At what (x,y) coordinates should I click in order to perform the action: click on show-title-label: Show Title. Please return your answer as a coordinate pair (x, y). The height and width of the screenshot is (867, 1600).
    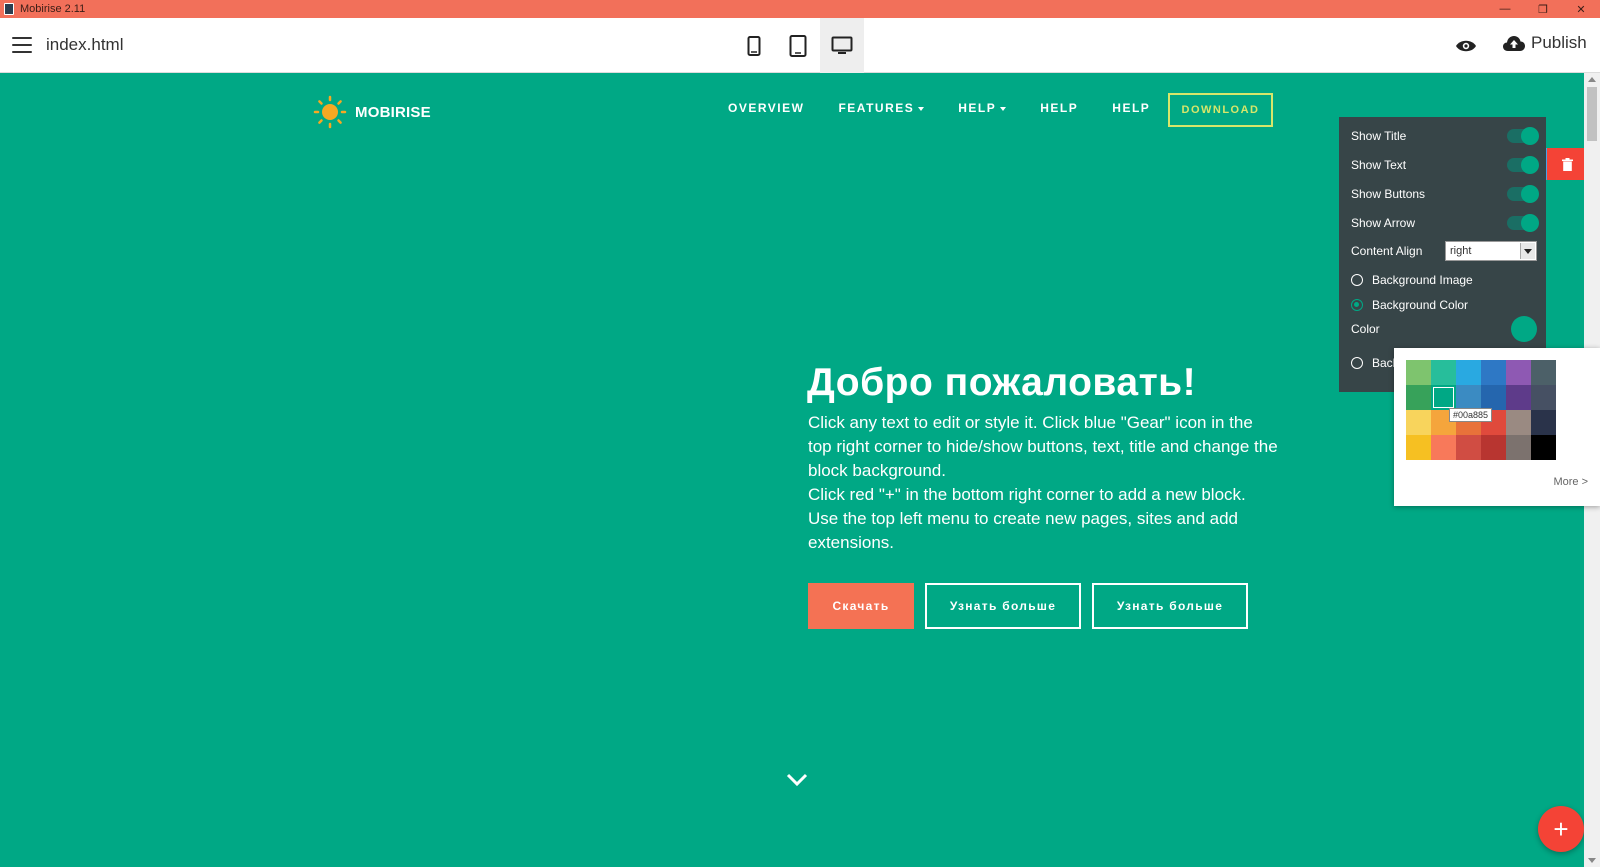
    Looking at the image, I should click on (1379, 136).